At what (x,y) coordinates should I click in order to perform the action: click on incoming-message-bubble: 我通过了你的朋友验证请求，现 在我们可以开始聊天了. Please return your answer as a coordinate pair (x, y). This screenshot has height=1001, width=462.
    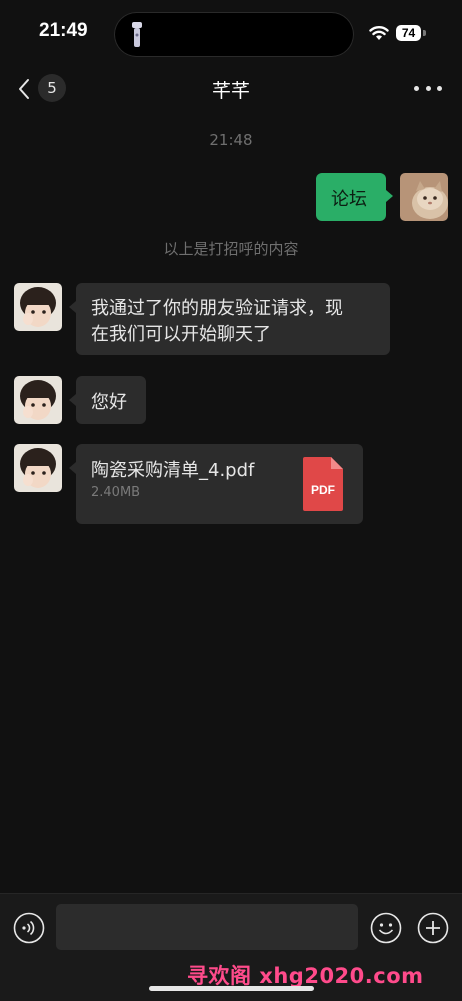
    Looking at the image, I should click on (233, 319).